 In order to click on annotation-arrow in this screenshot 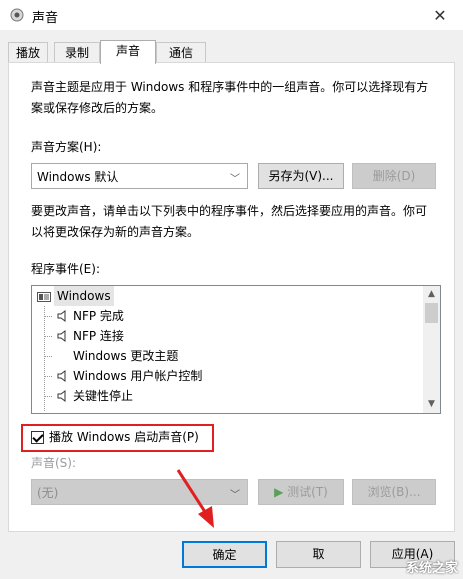, I will do `click(195, 498)`.